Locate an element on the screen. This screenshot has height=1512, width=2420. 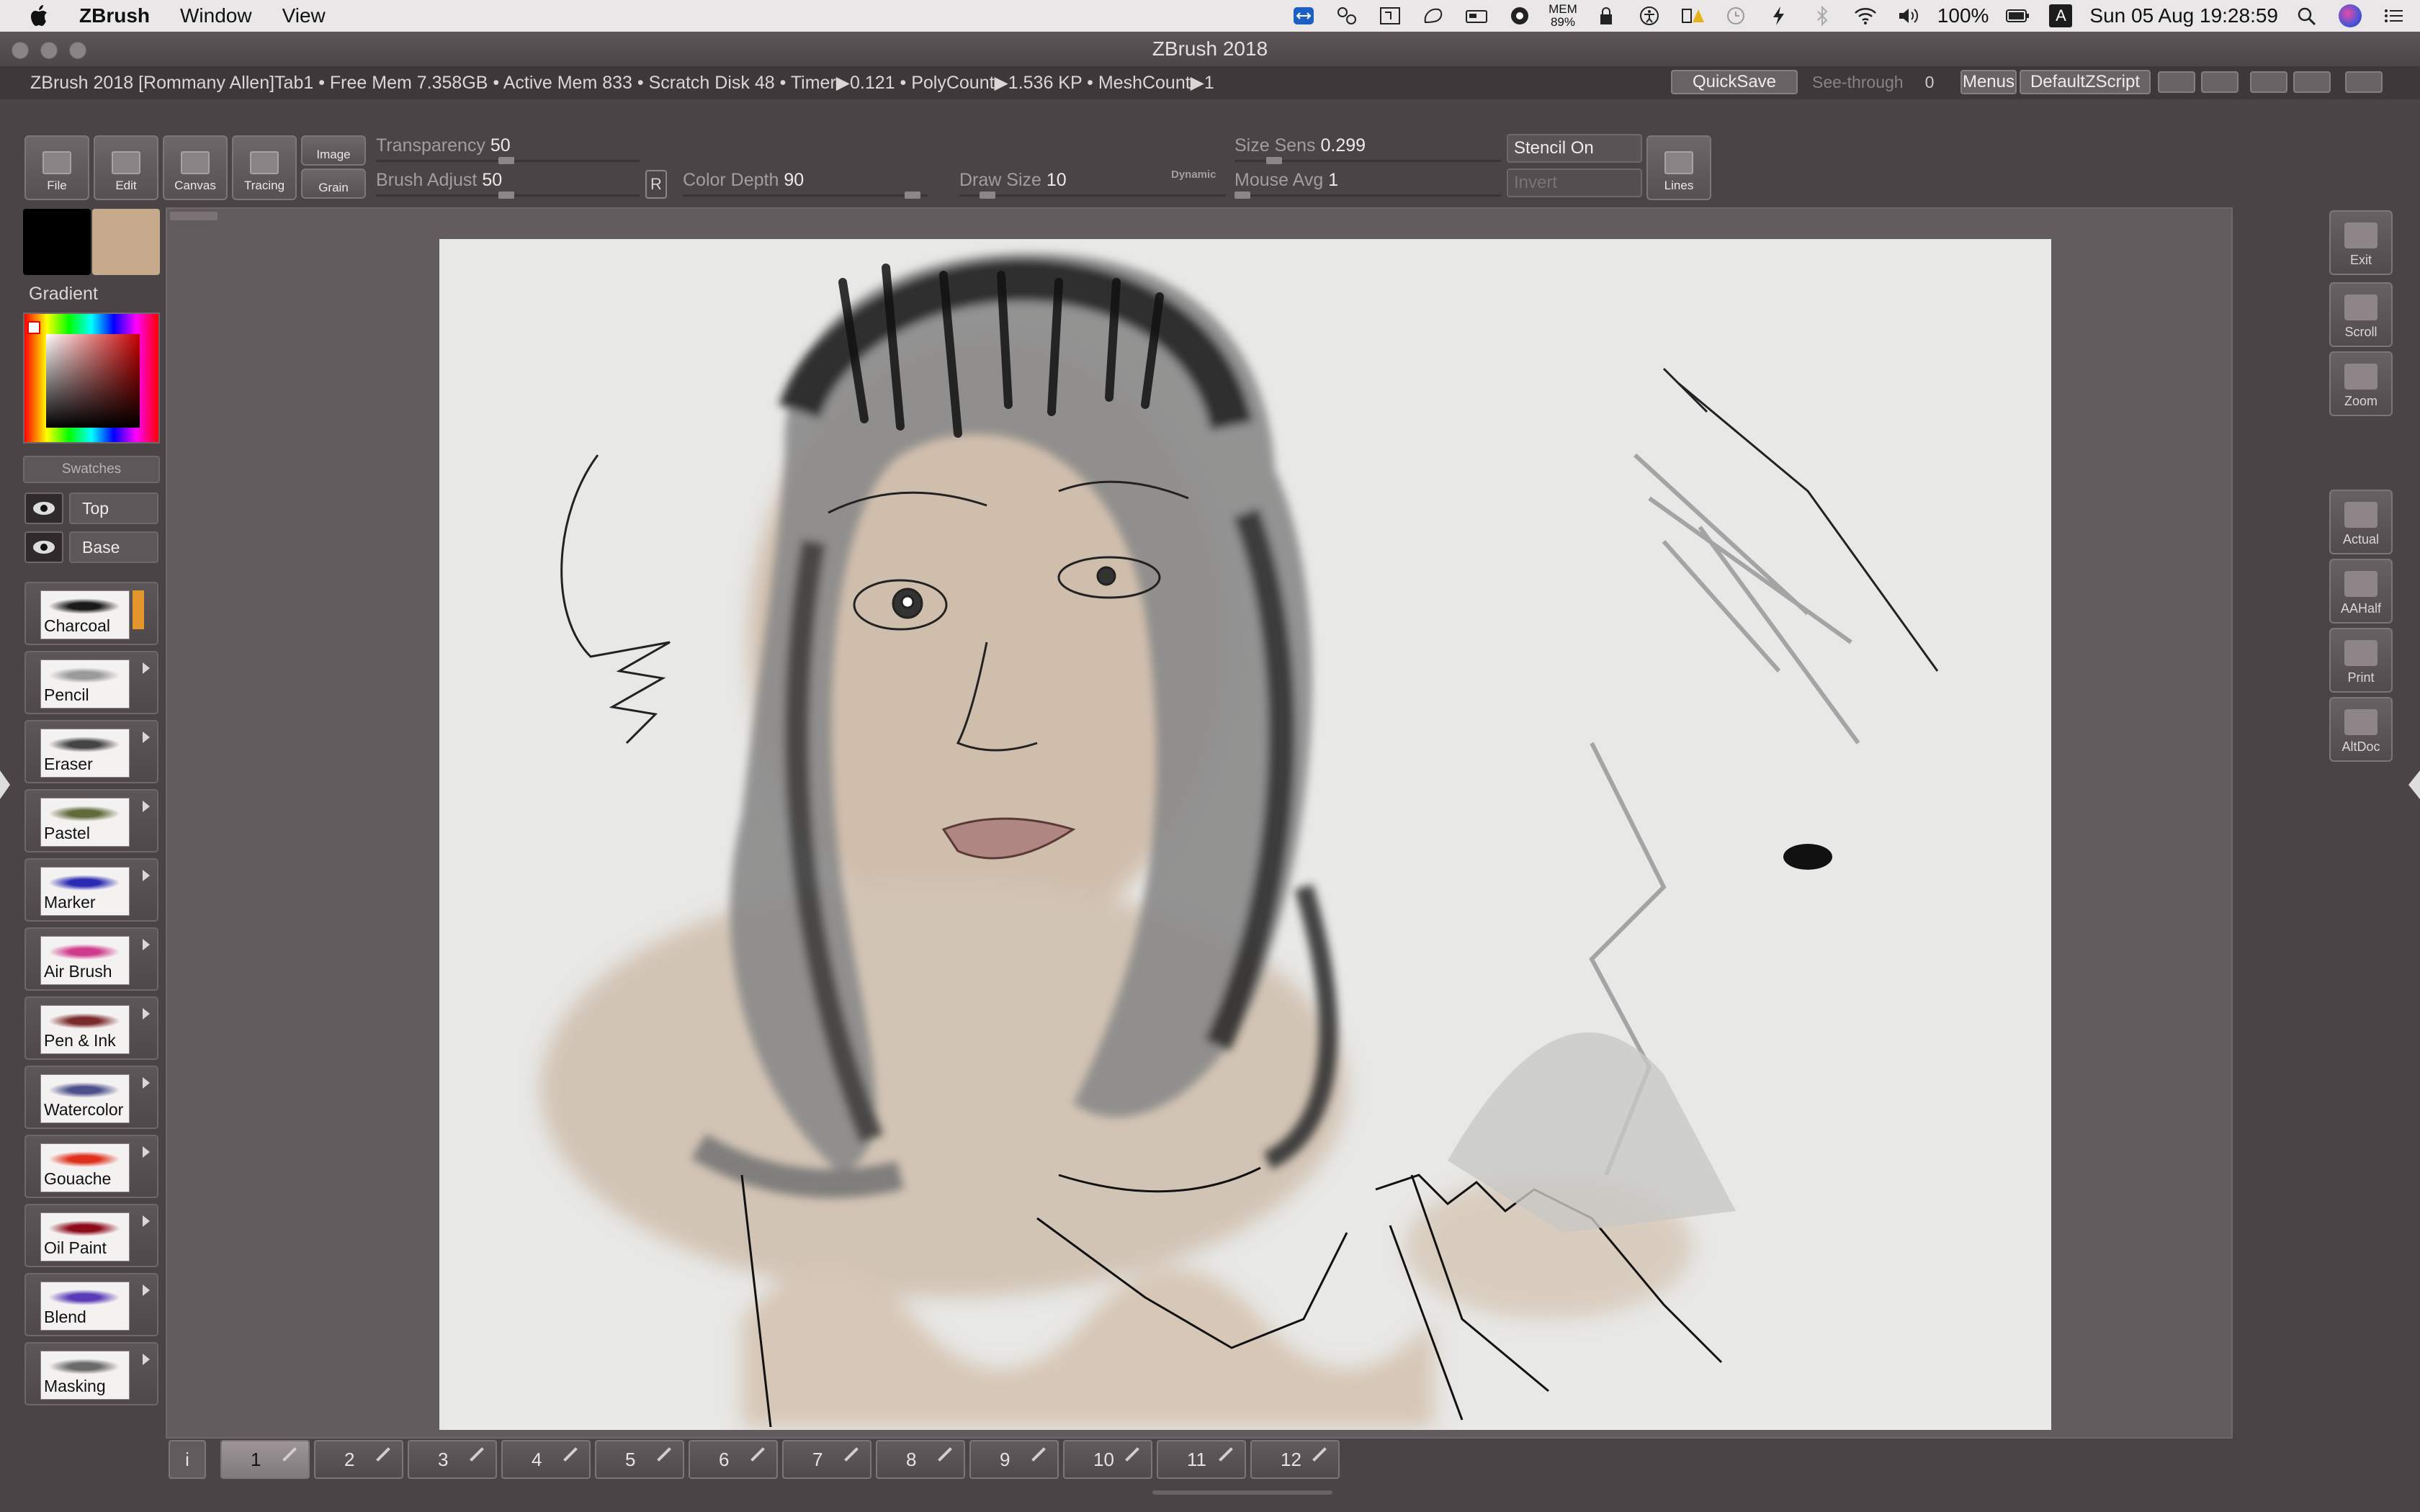
scroll-button: Scroll is located at coordinates (2361, 314).